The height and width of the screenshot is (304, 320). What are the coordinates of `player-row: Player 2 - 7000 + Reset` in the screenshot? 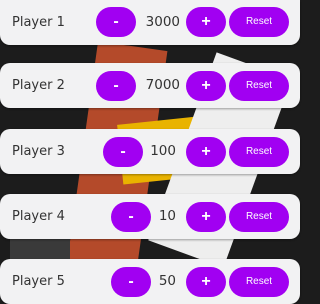 It's located at (150, 85).